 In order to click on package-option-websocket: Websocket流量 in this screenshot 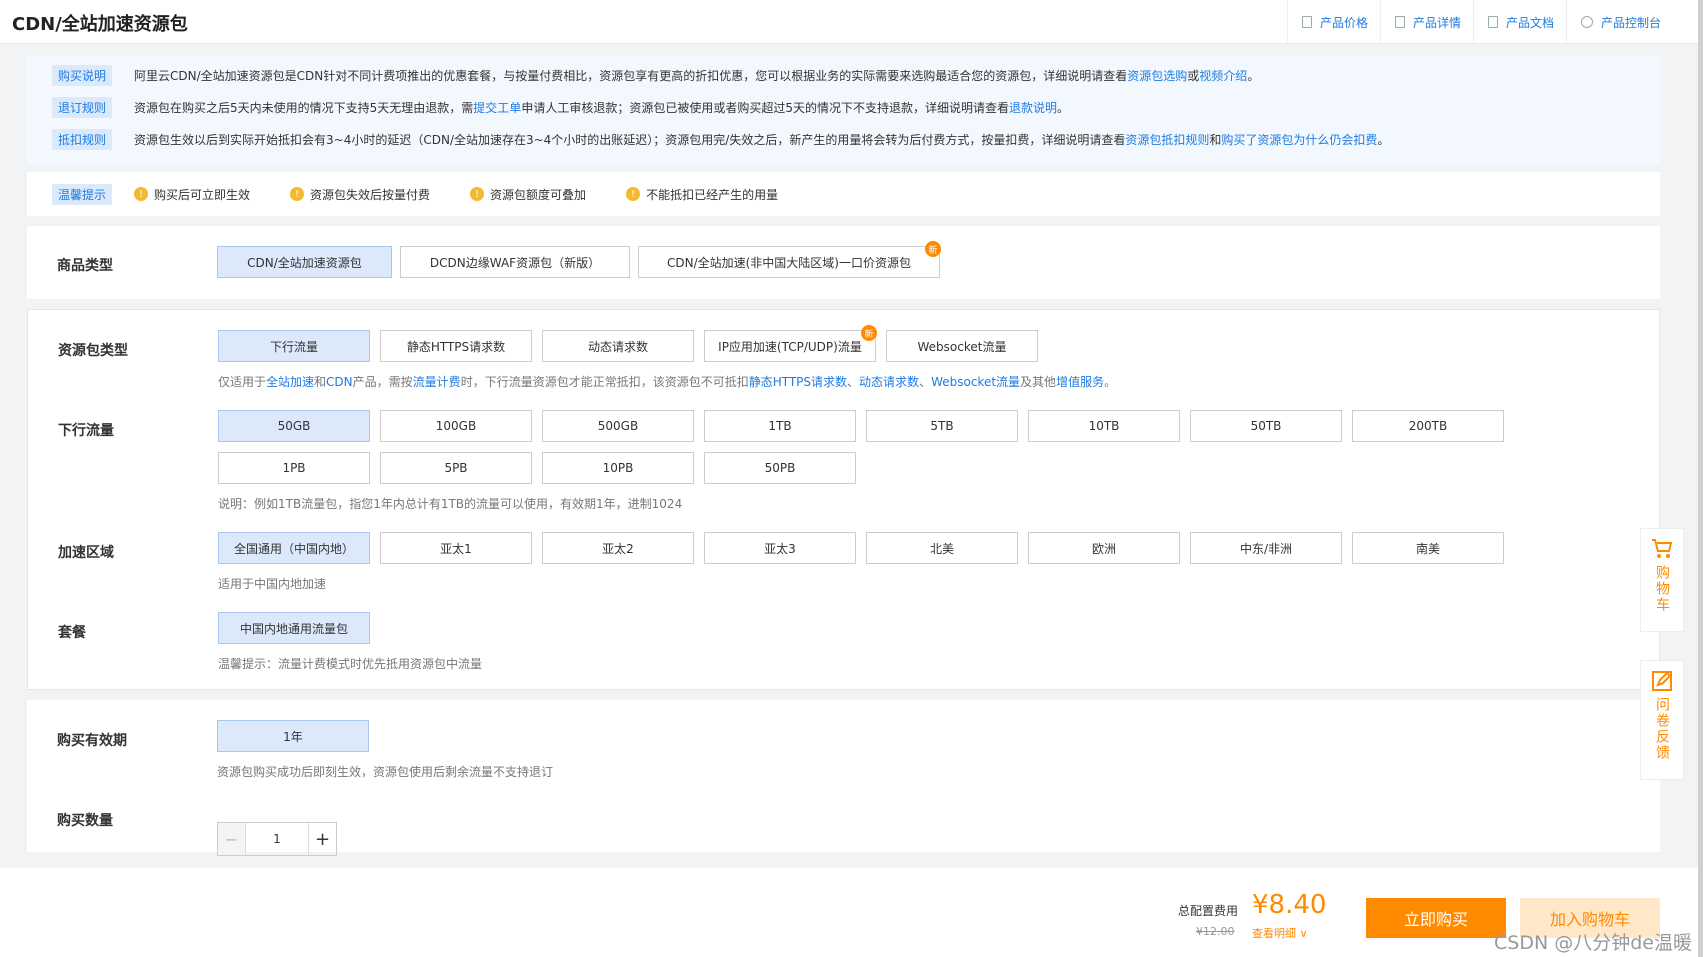, I will do `click(962, 346)`.